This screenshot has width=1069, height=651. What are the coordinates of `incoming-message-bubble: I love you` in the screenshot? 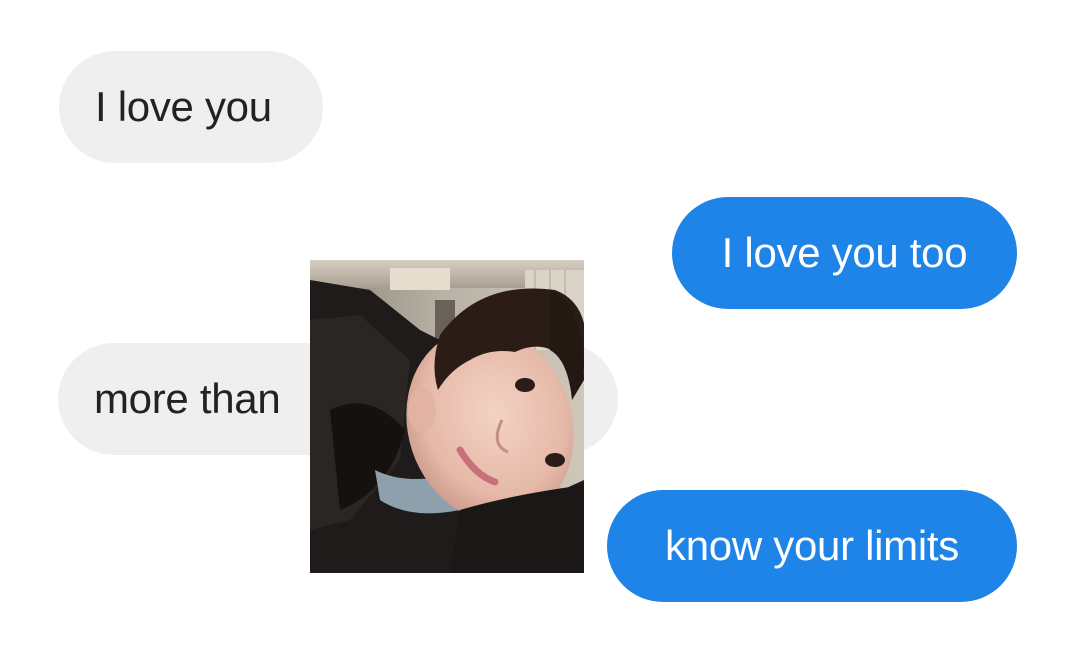 It's located at (191, 107).